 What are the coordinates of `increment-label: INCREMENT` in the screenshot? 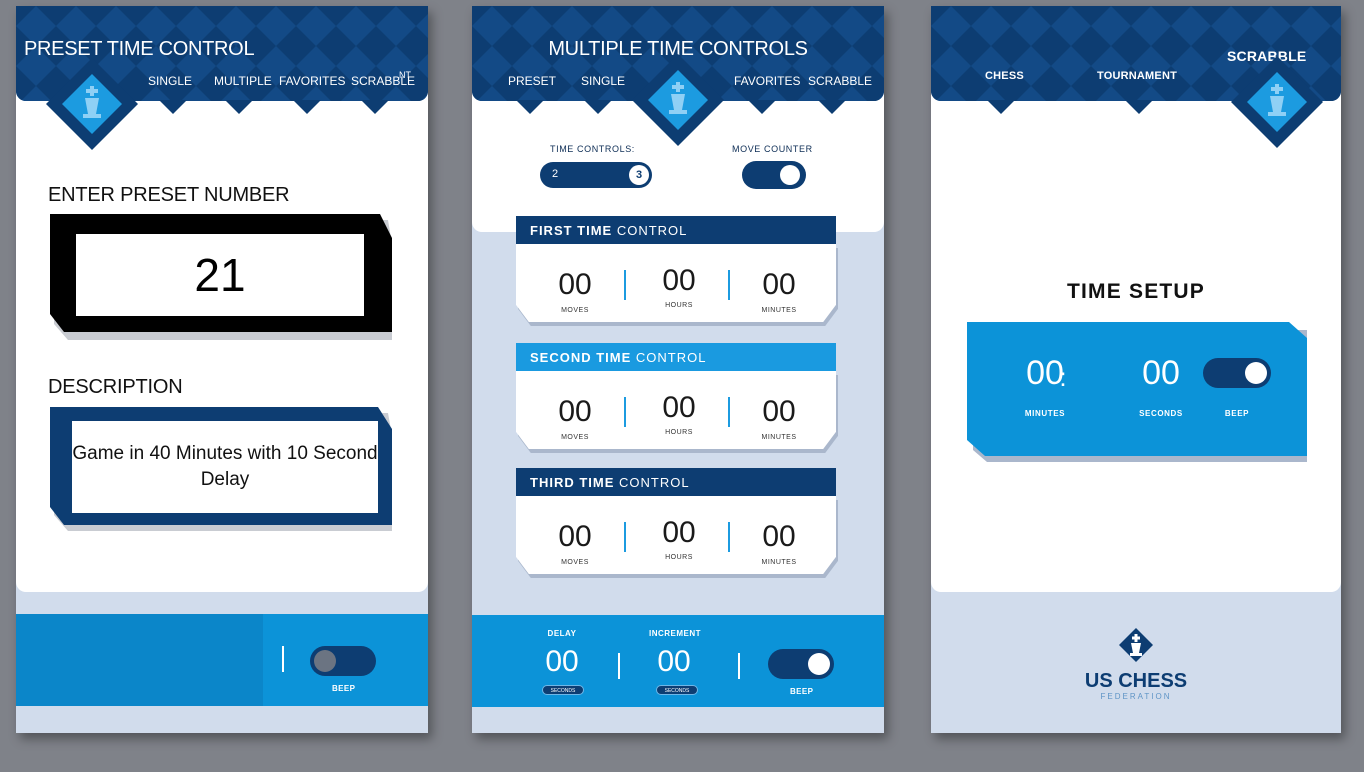 It's located at (675, 633).